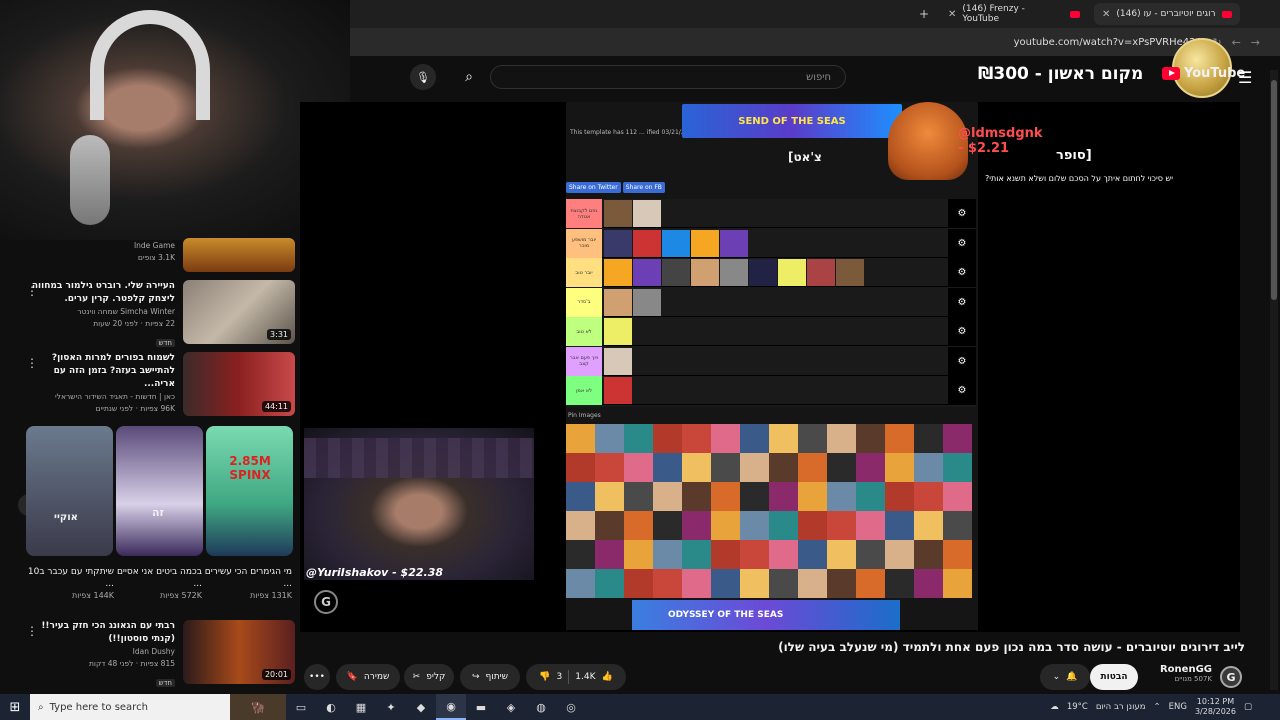  What do you see at coordinates (606, 677) in the screenshot?
I see `like-icon: 👍` at bounding box center [606, 677].